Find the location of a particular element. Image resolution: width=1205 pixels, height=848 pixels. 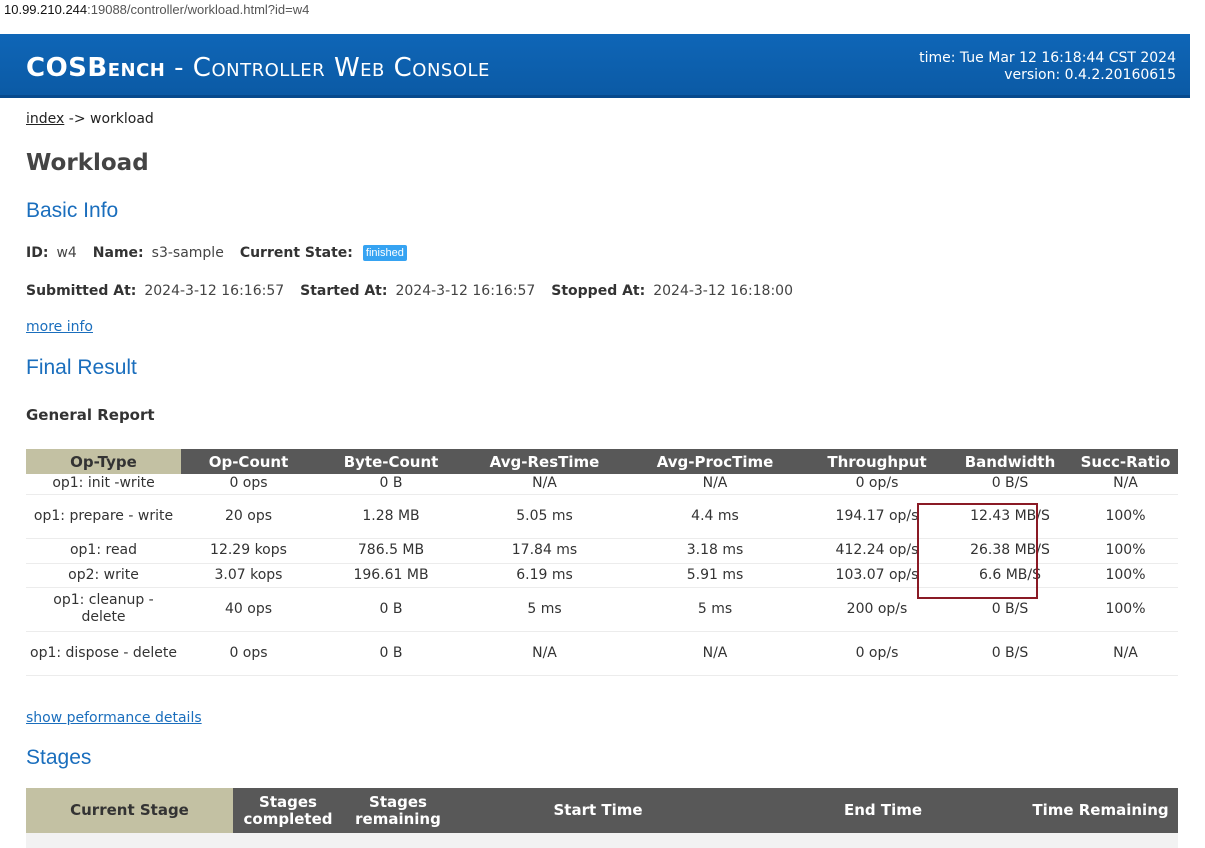

brand-title: COSBench - Controller Web Console is located at coordinates (258, 68).